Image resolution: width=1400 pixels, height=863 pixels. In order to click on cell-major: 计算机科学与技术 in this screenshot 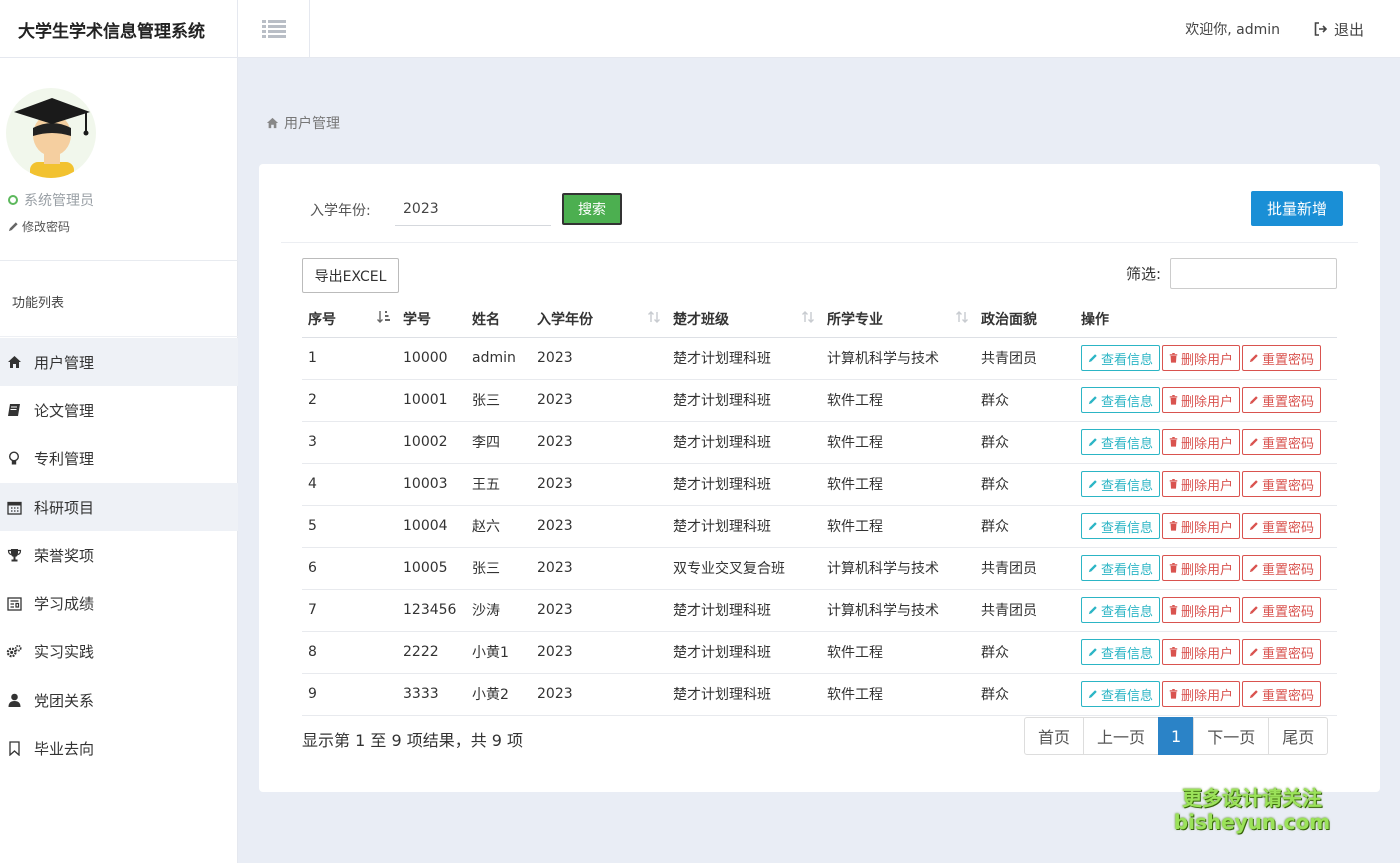, I will do `click(898, 358)`.